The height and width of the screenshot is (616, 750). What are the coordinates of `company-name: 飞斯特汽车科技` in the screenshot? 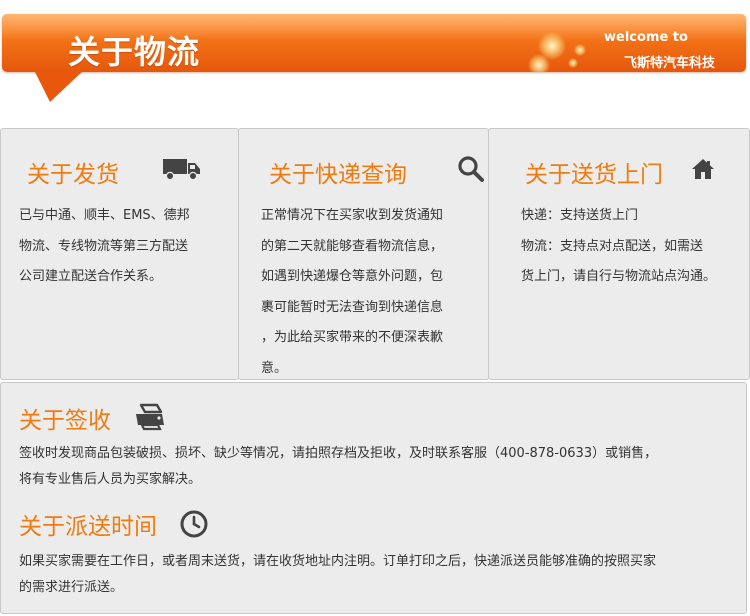 It's located at (670, 63).